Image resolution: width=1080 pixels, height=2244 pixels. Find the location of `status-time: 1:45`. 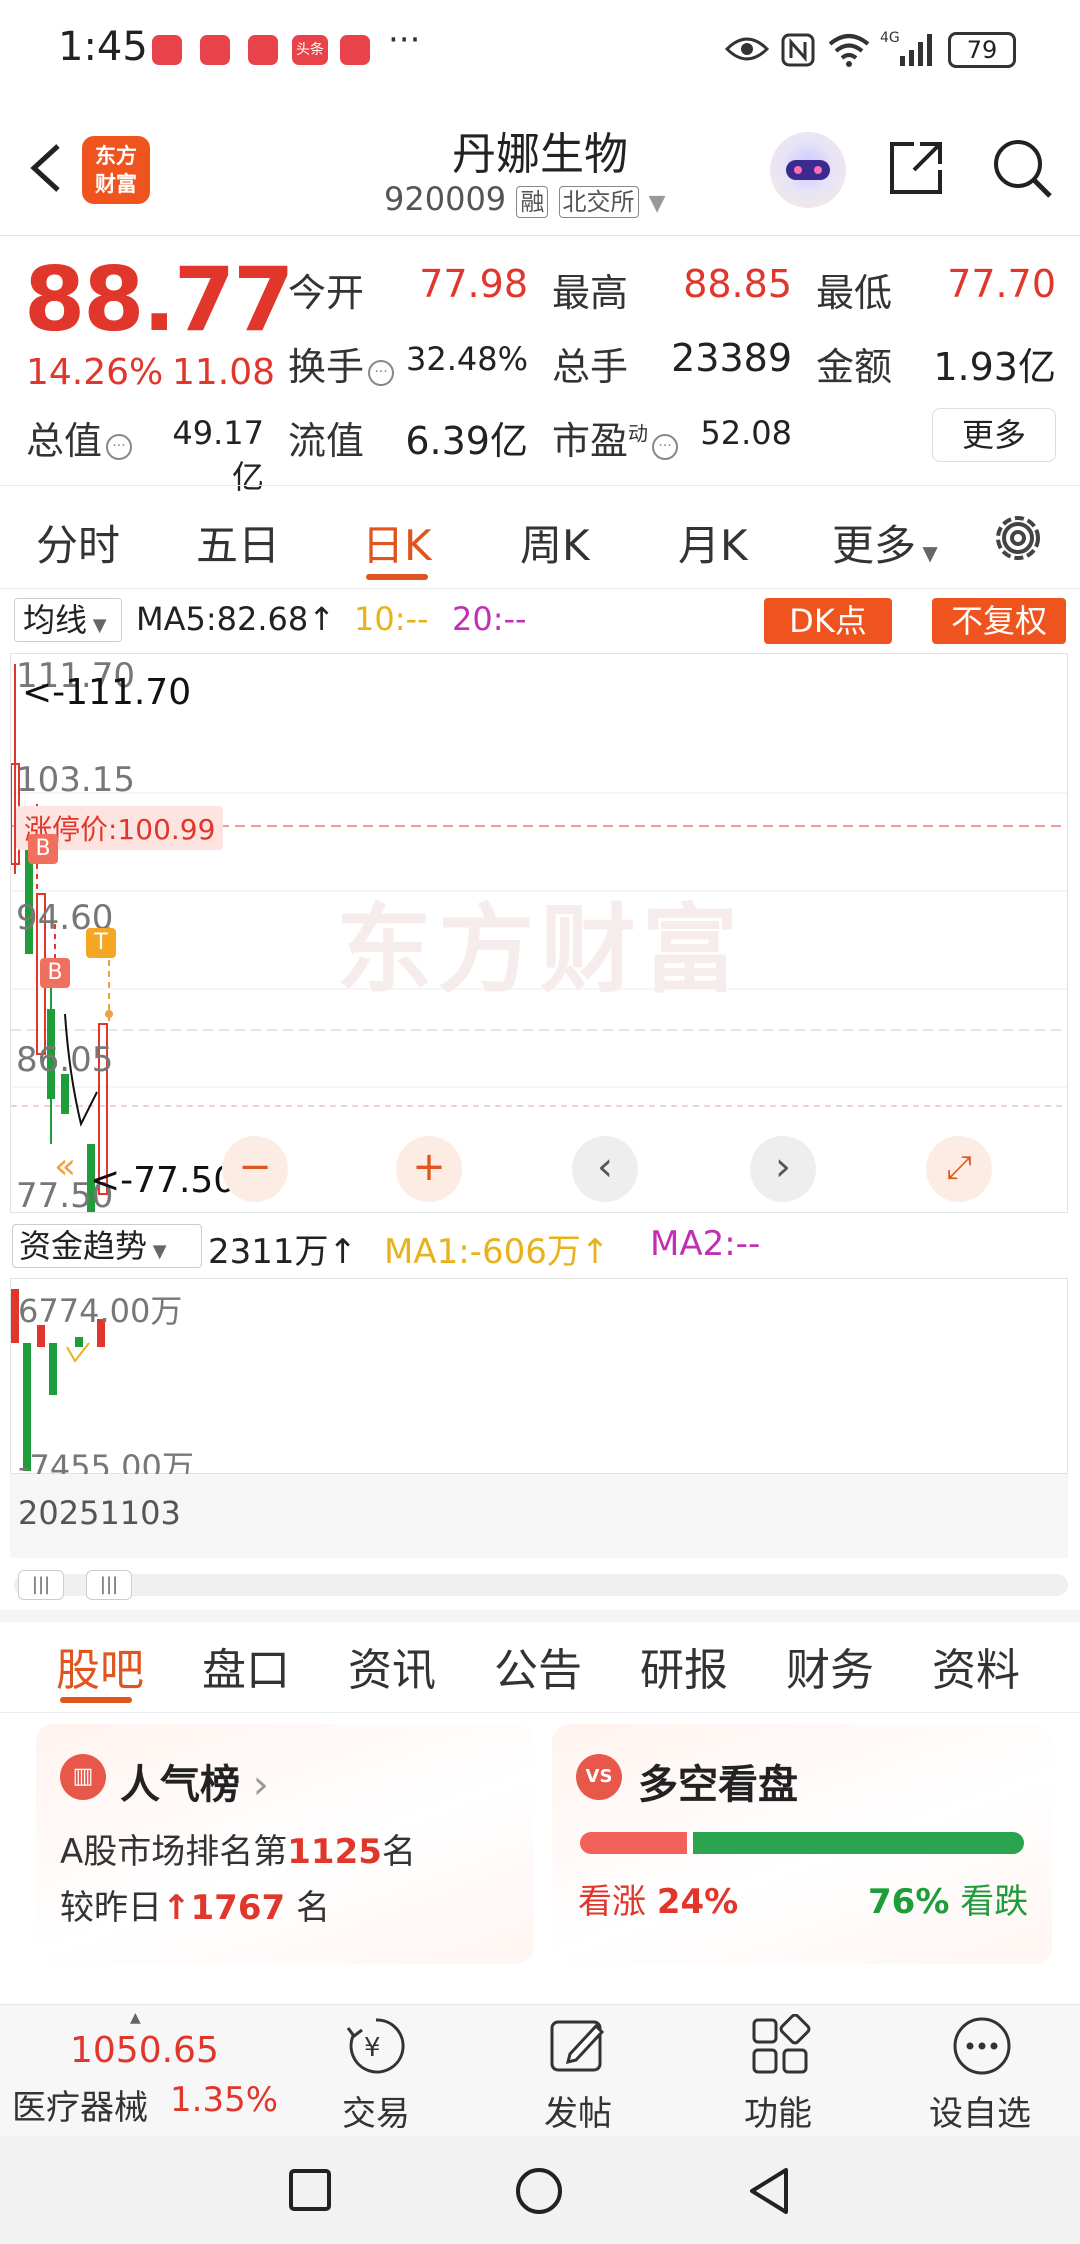

status-time: 1:45 is located at coordinates (103, 47).